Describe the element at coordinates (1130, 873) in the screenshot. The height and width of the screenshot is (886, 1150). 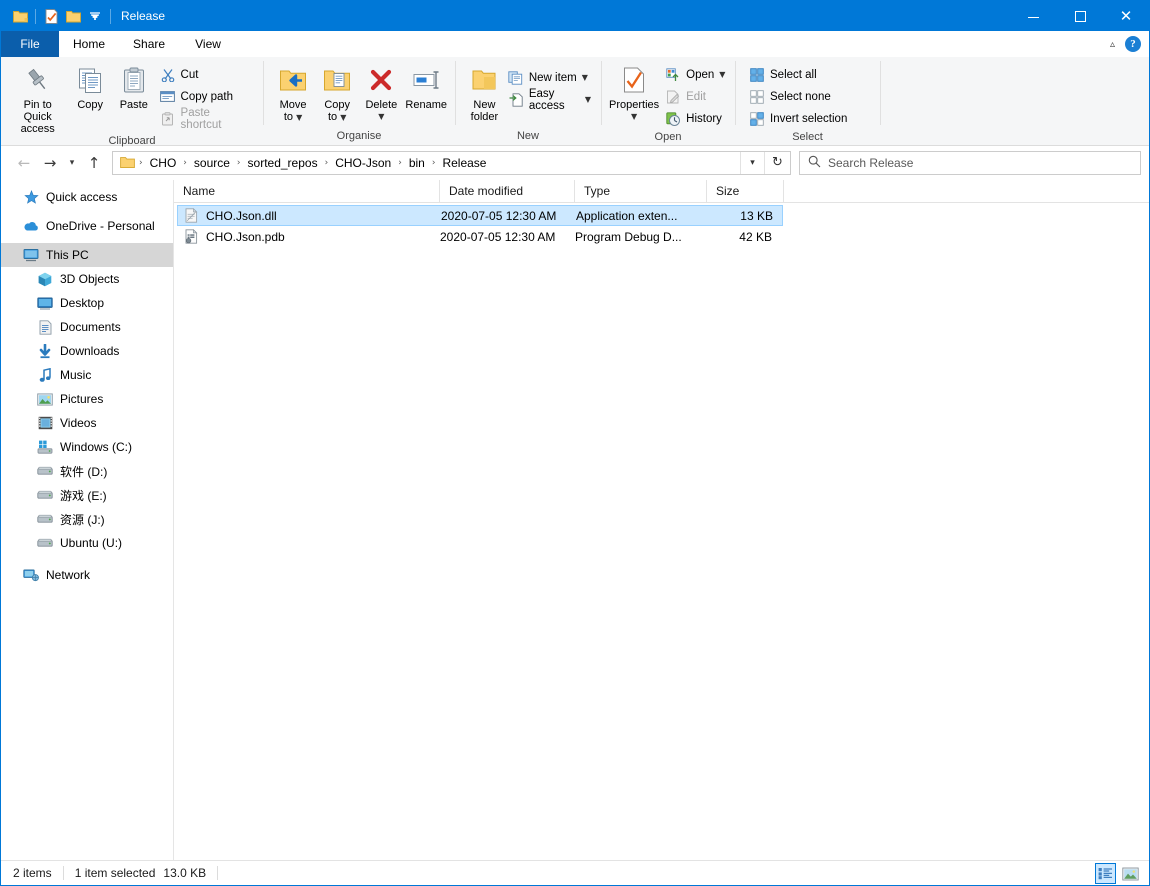
I see `large-icons-view-button` at that location.